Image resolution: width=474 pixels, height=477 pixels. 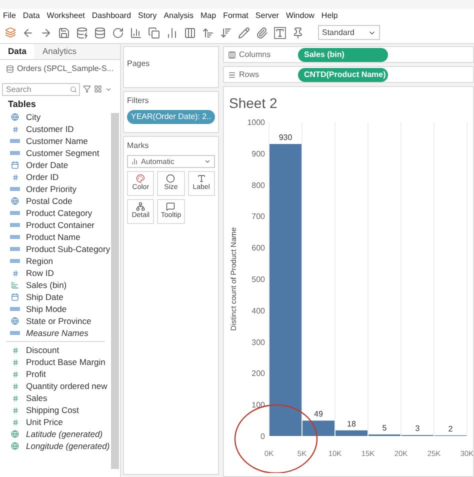 I want to click on data-label: 5, so click(x=384, y=427).